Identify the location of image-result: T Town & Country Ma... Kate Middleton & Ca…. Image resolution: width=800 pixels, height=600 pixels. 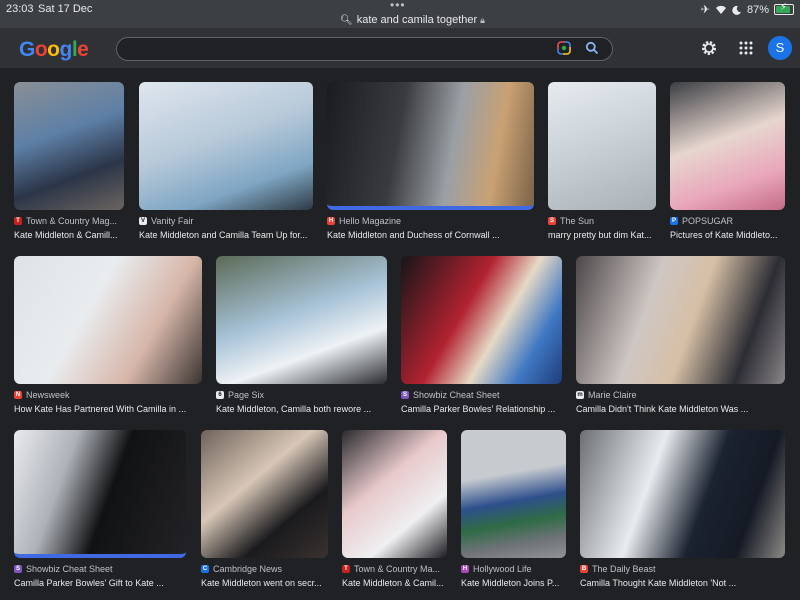
(394, 512).